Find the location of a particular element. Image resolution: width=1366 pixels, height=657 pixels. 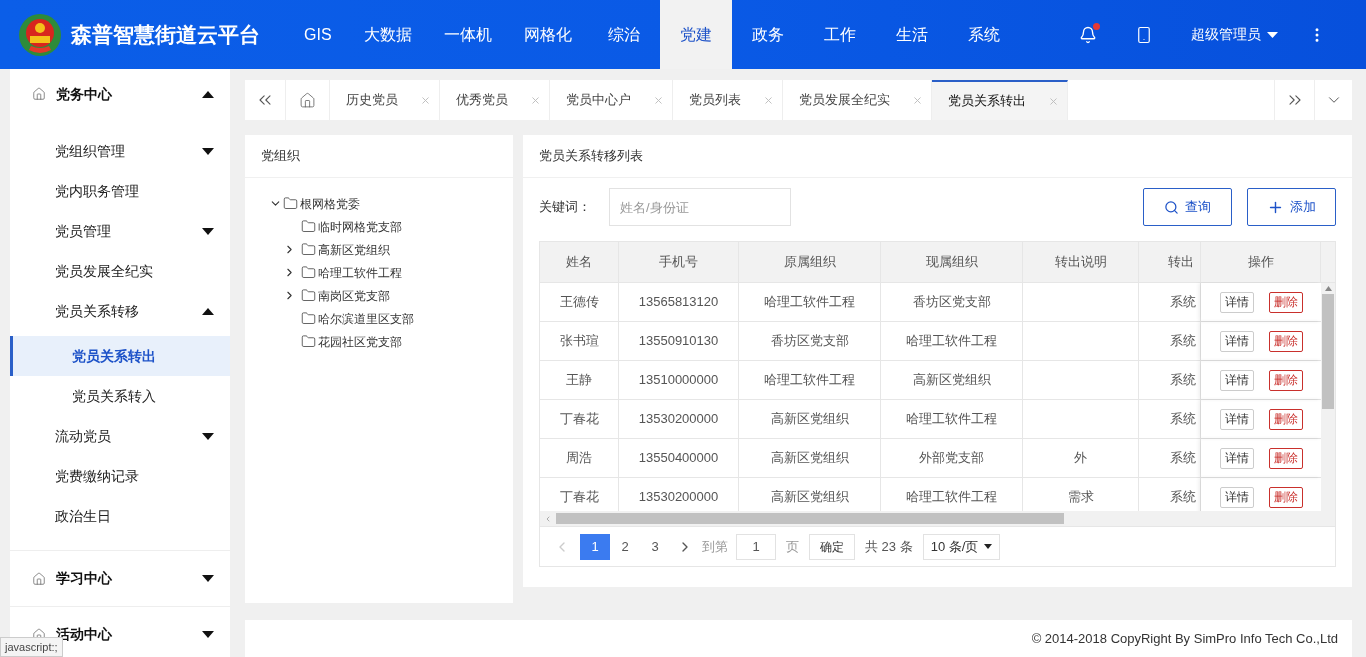

query-button: 查询 is located at coordinates (1187, 207).